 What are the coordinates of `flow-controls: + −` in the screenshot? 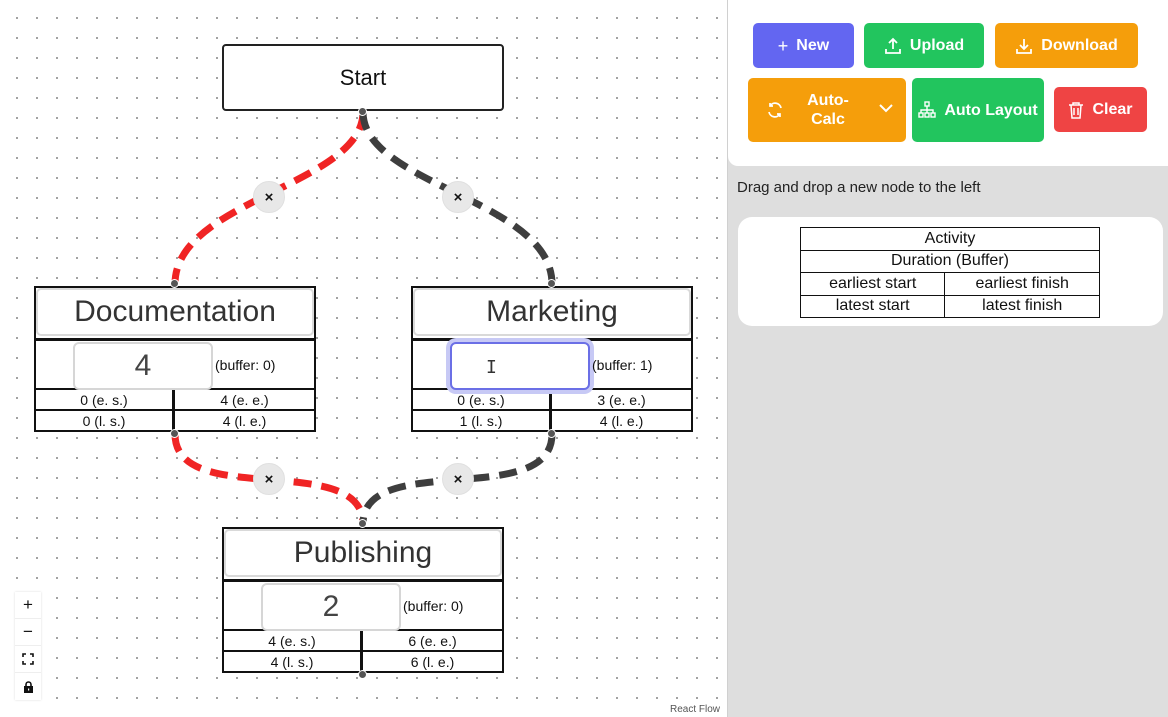 It's located at (28, 646).